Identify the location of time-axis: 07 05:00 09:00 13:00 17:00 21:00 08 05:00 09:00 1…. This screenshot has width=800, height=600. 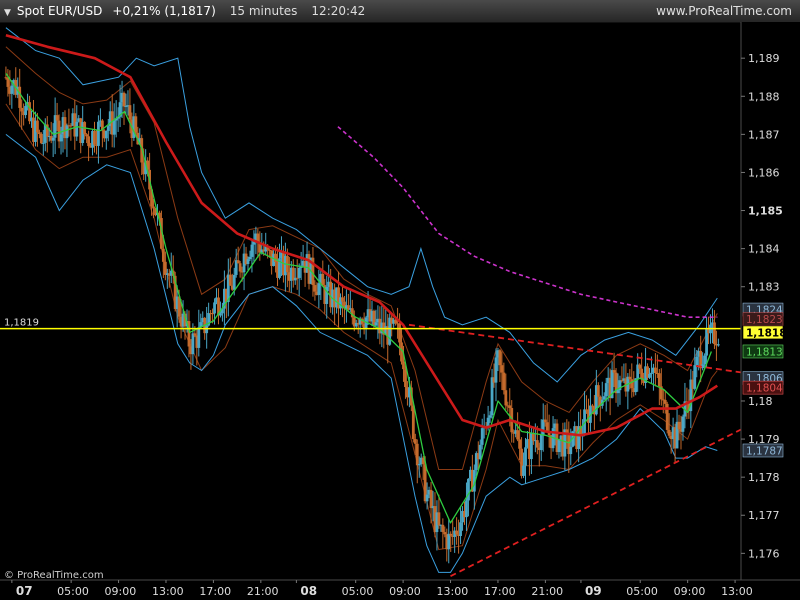
(400, 589).